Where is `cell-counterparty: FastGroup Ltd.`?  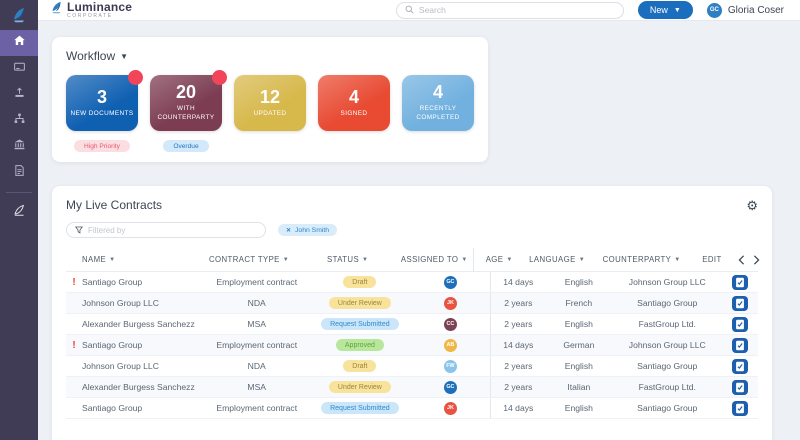
cell-counterparty: FastGroup Ltd. is located at coordinates (667, 387).